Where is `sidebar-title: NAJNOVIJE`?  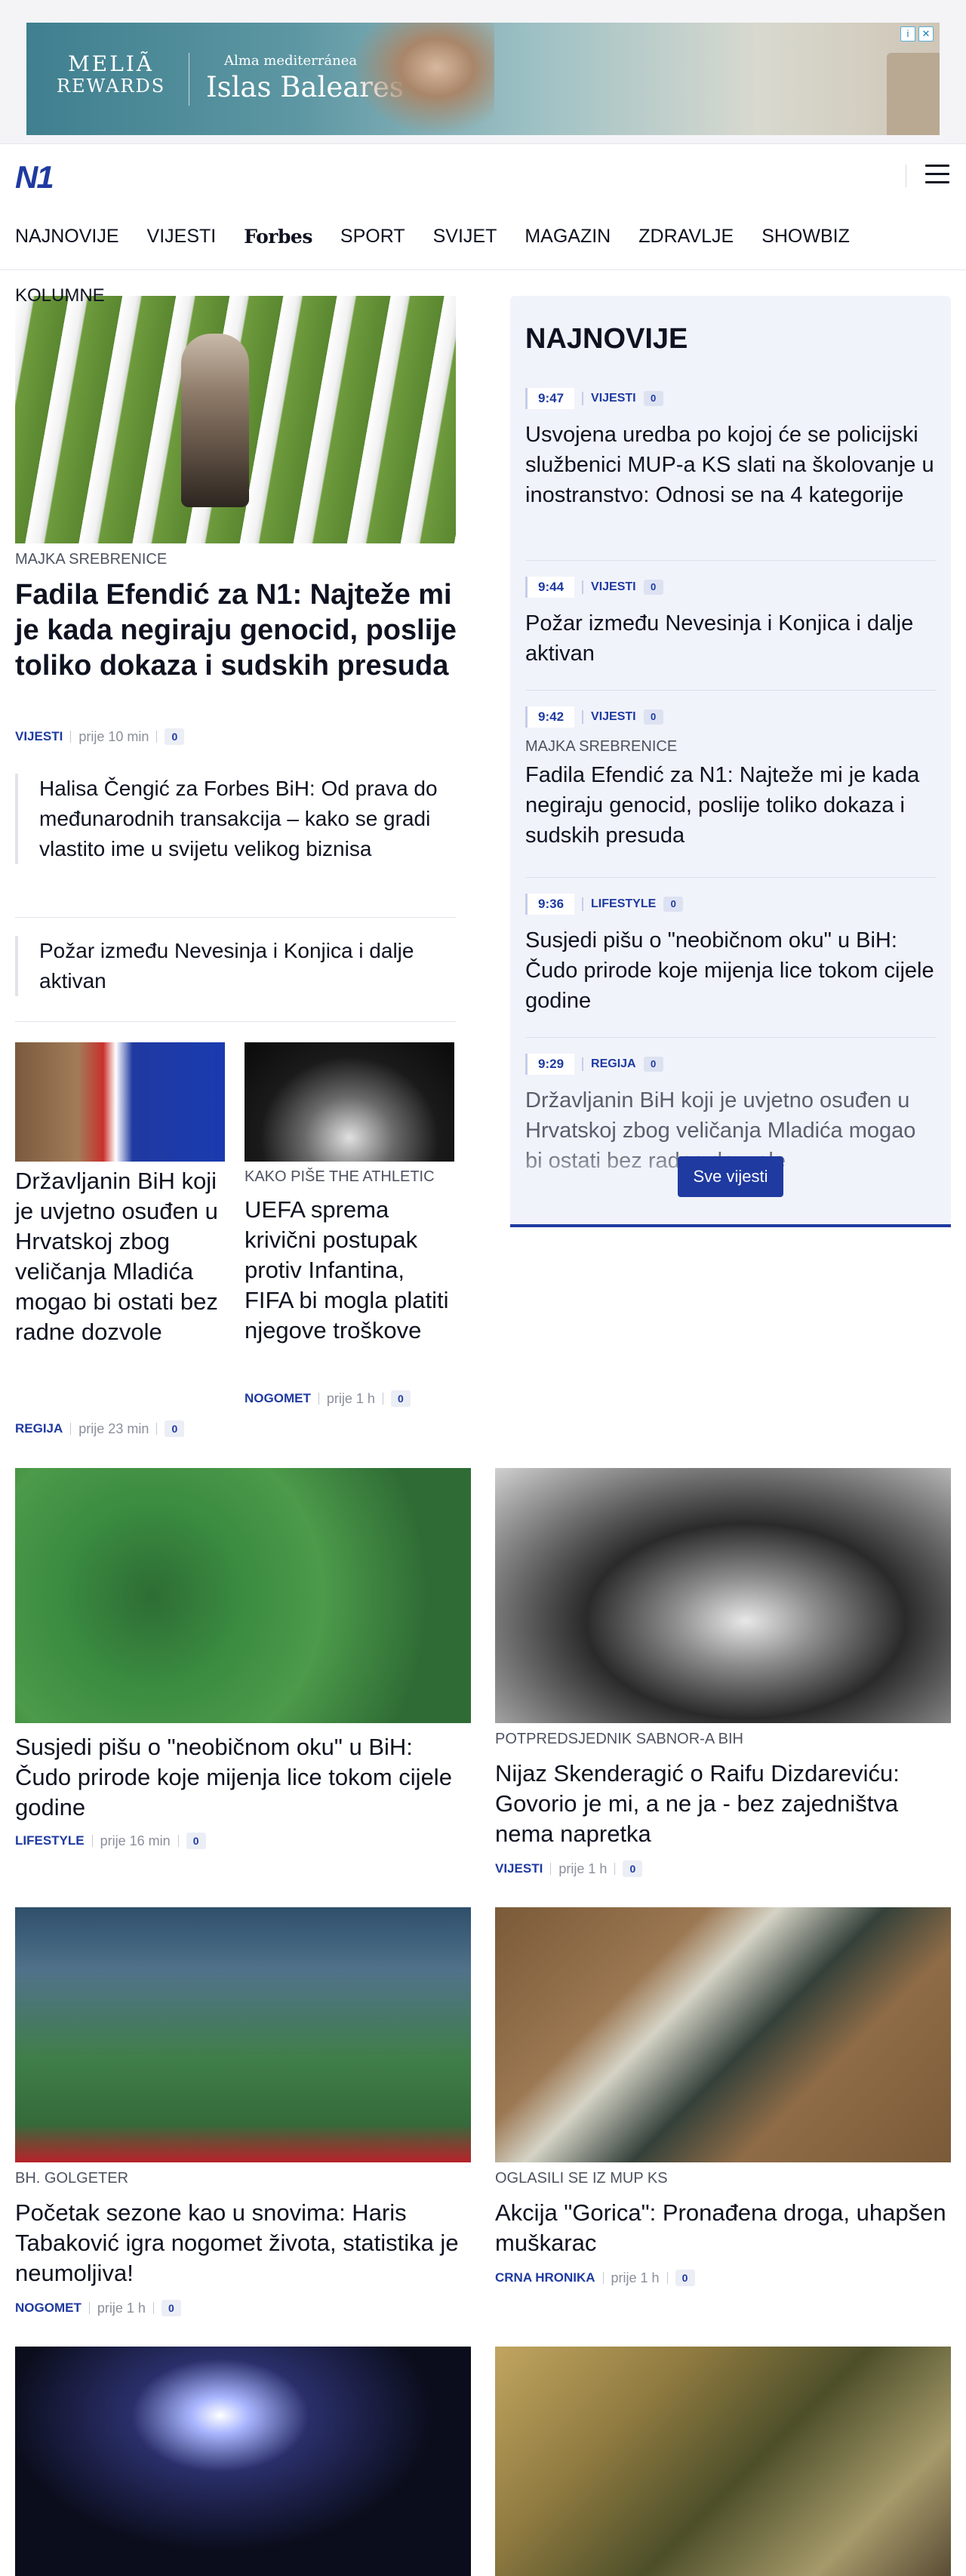
sidebar-title: NAJNOVIJE is located at coordinates (606, 339).